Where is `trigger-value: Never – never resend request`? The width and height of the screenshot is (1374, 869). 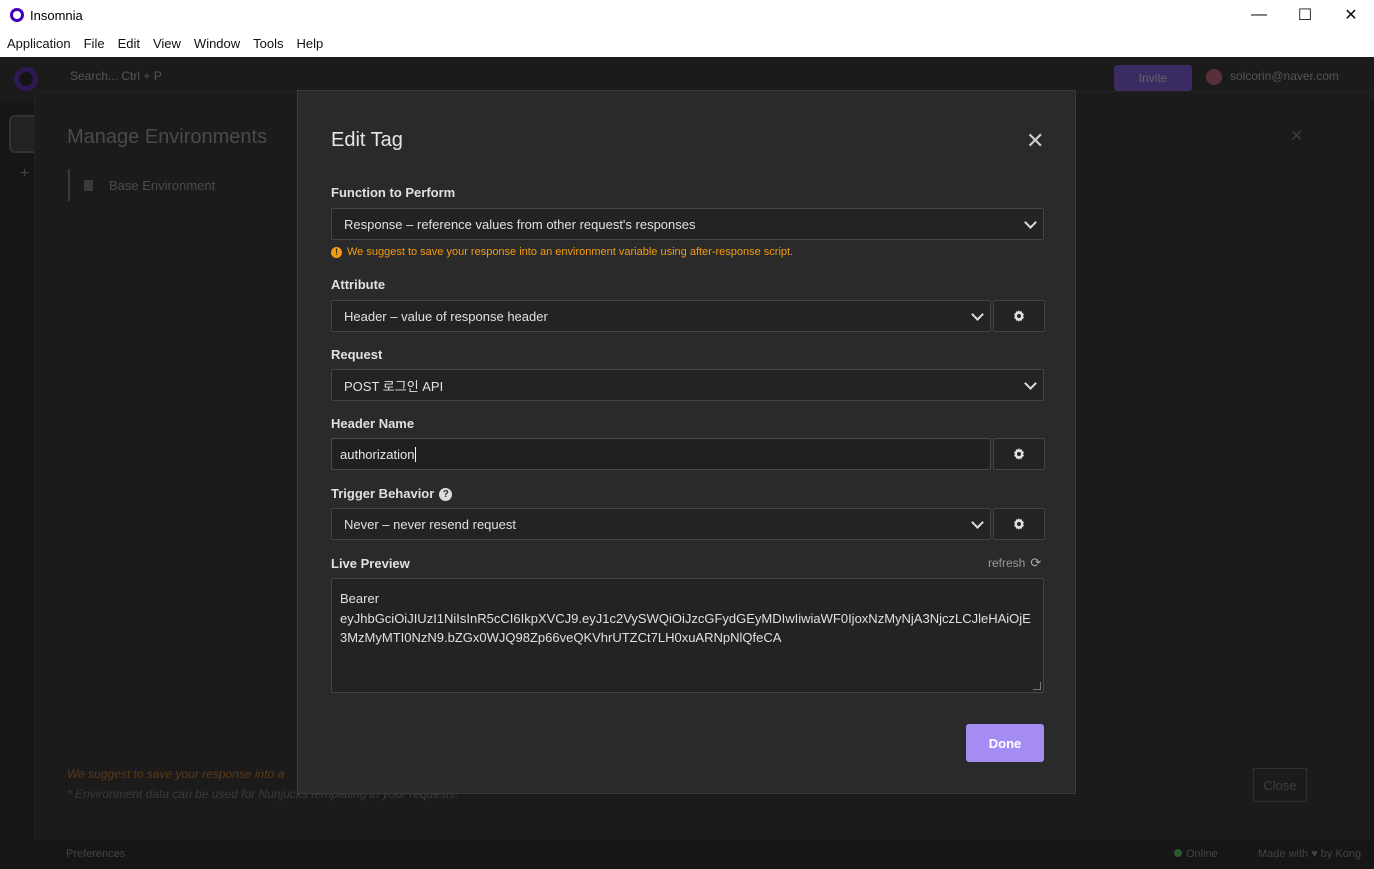
trigger-value: Never – never resend request is located at coordinates (430, 524).